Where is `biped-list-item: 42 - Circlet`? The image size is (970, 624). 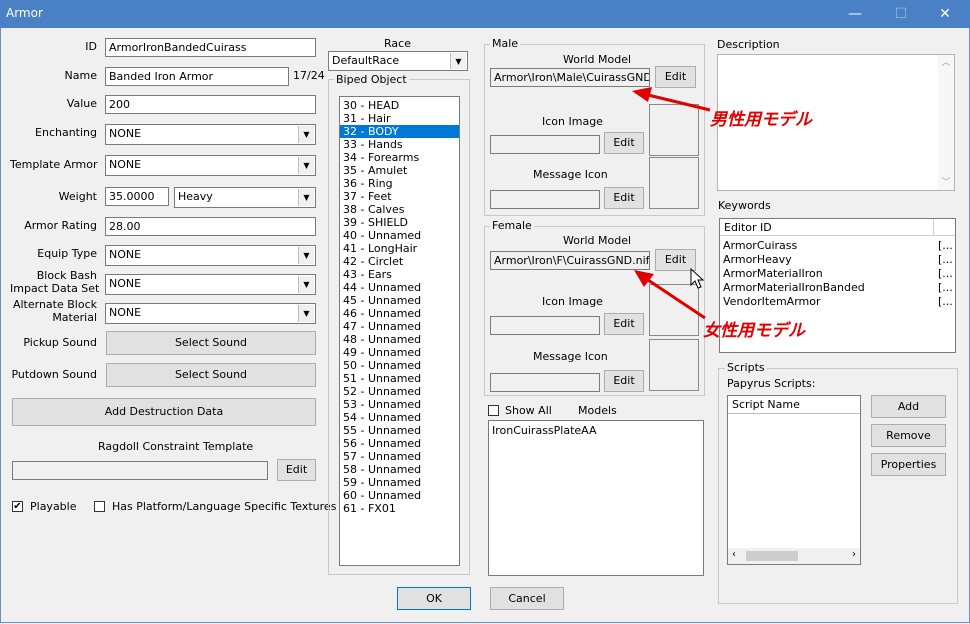
biped-list-item: 42 - Circlet is located at coordinates (399, 261).